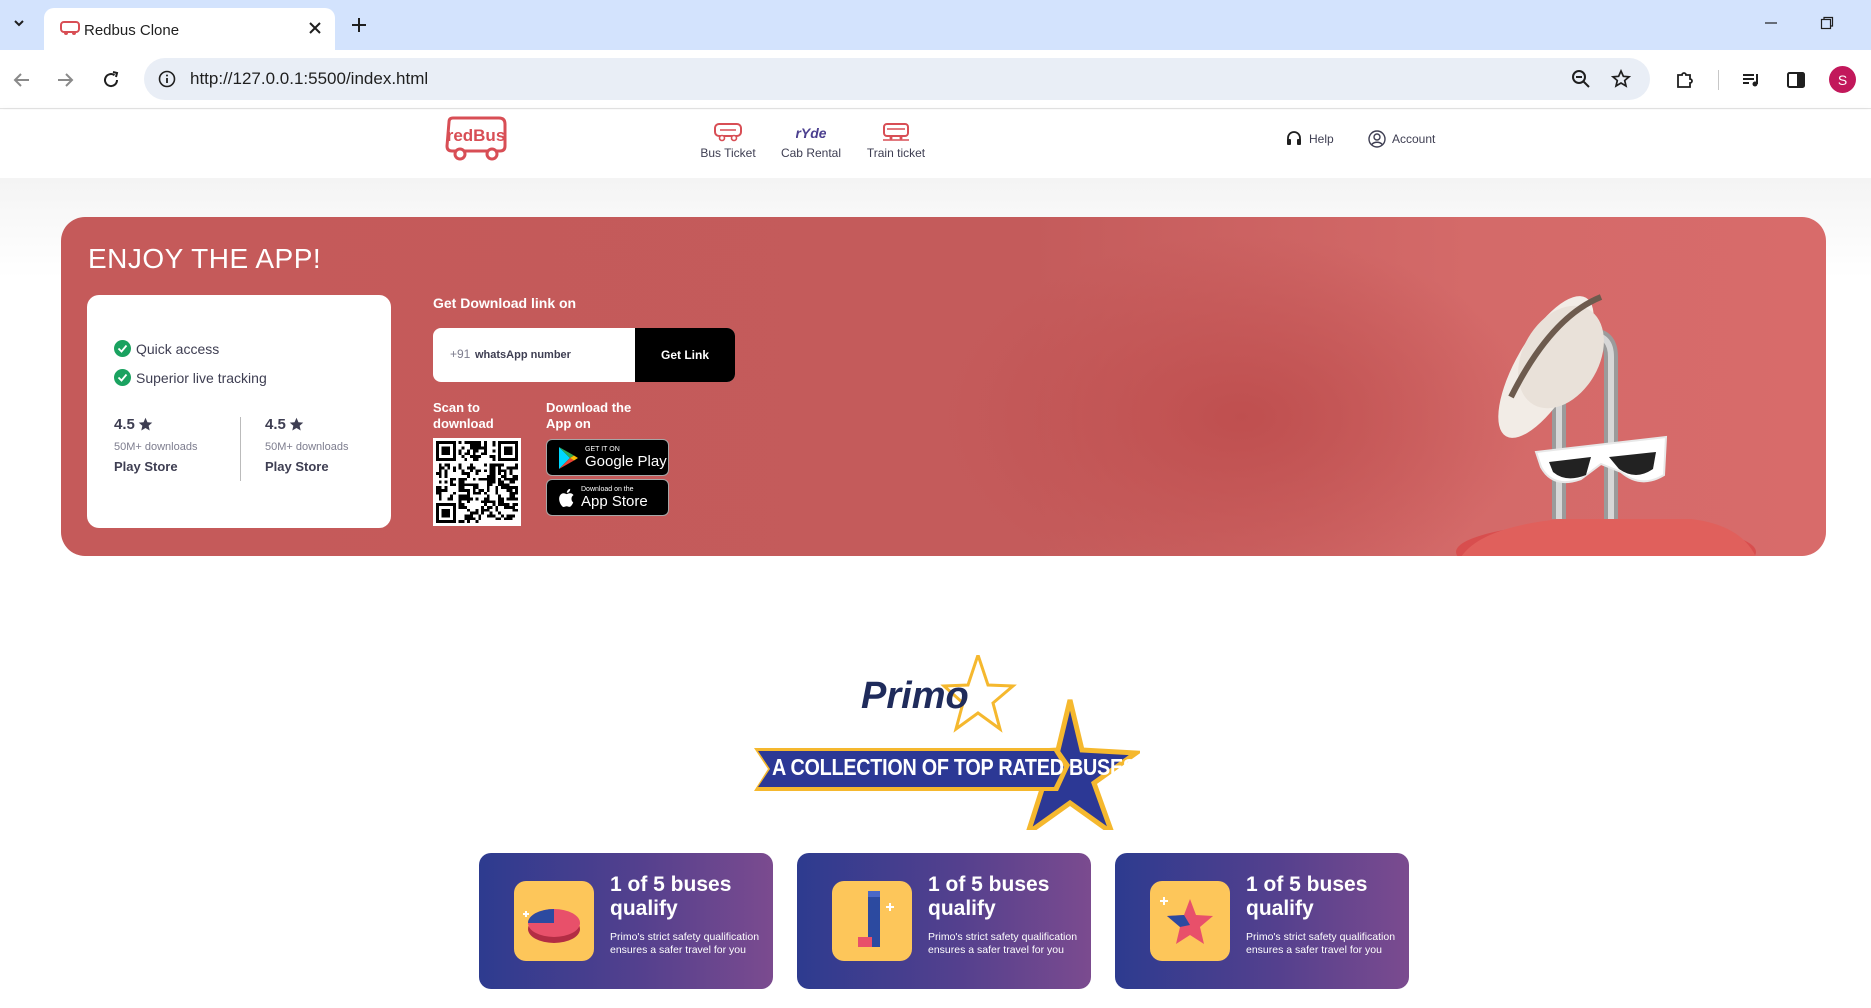 The width and height of the screenshot is (1871, 1008). What do you see at coordinates (566, 497) in the screenshot?
I see `apple-icon` at bounding box center [566, 497].